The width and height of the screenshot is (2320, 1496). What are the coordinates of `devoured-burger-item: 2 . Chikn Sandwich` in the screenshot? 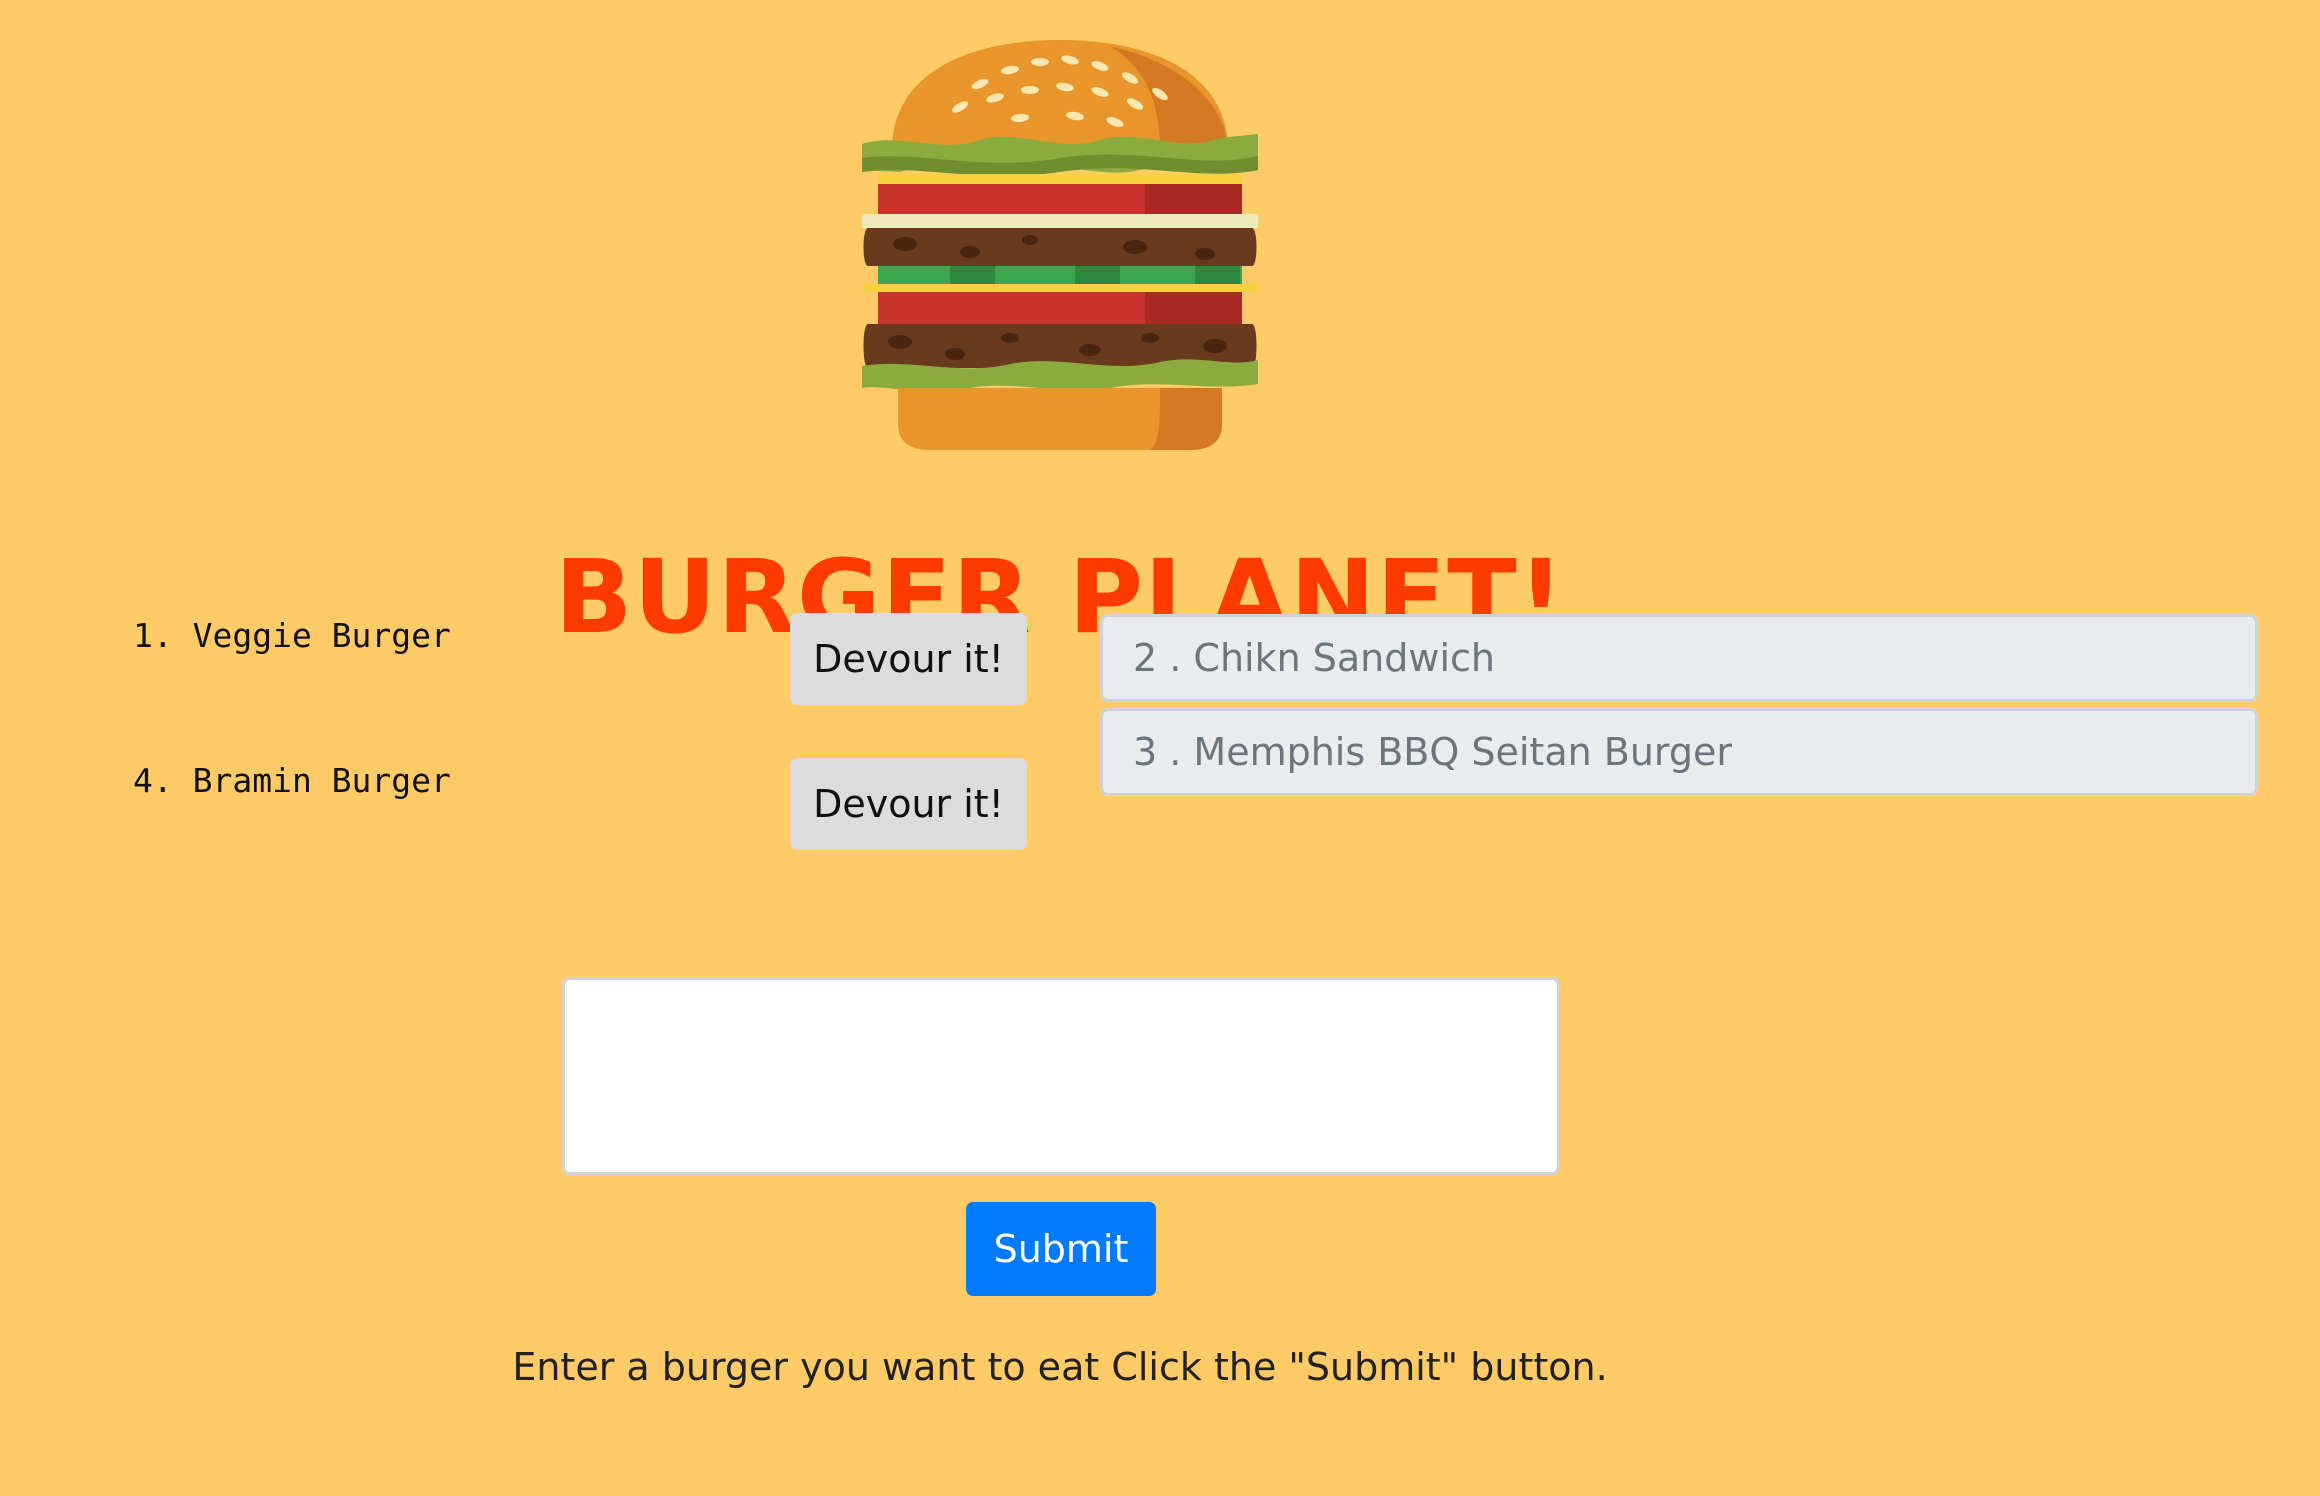 It's located at (1679, 658).